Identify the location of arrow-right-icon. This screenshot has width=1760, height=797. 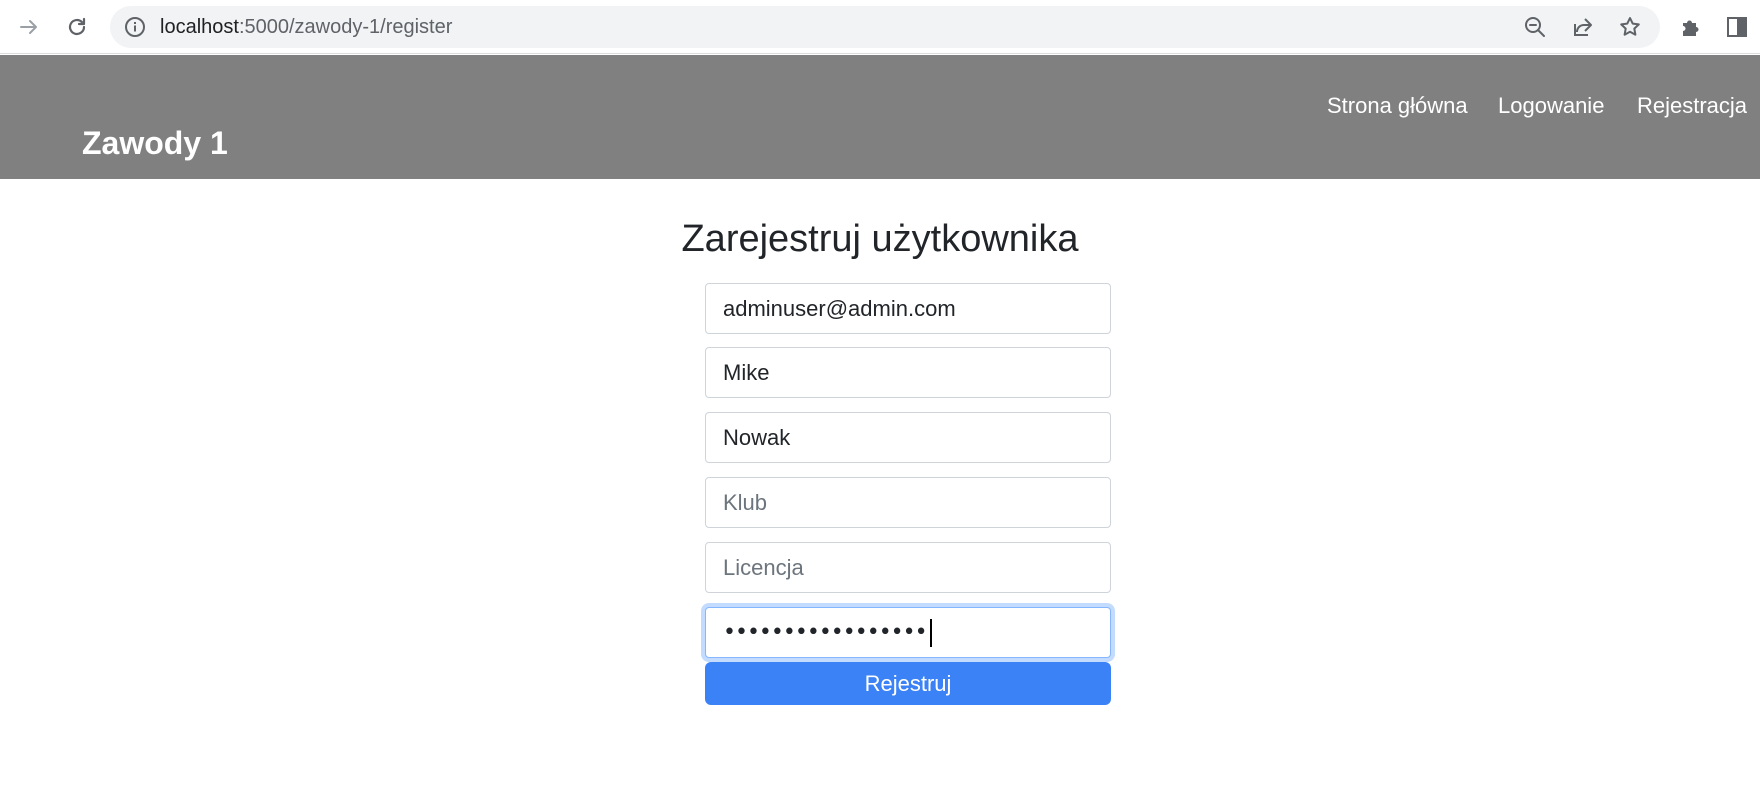
(28, 27).